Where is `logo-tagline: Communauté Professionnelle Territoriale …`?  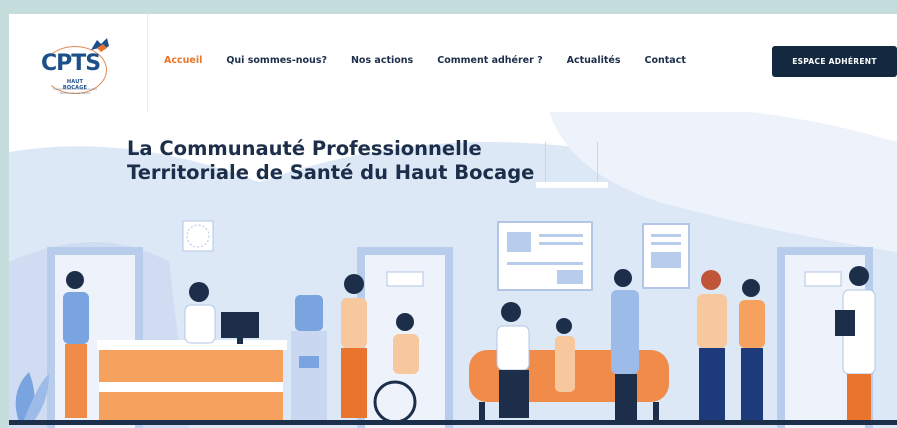
logo-tagline: Communauté Professionnelle Territoriale … is located at coordinates (75, 91).